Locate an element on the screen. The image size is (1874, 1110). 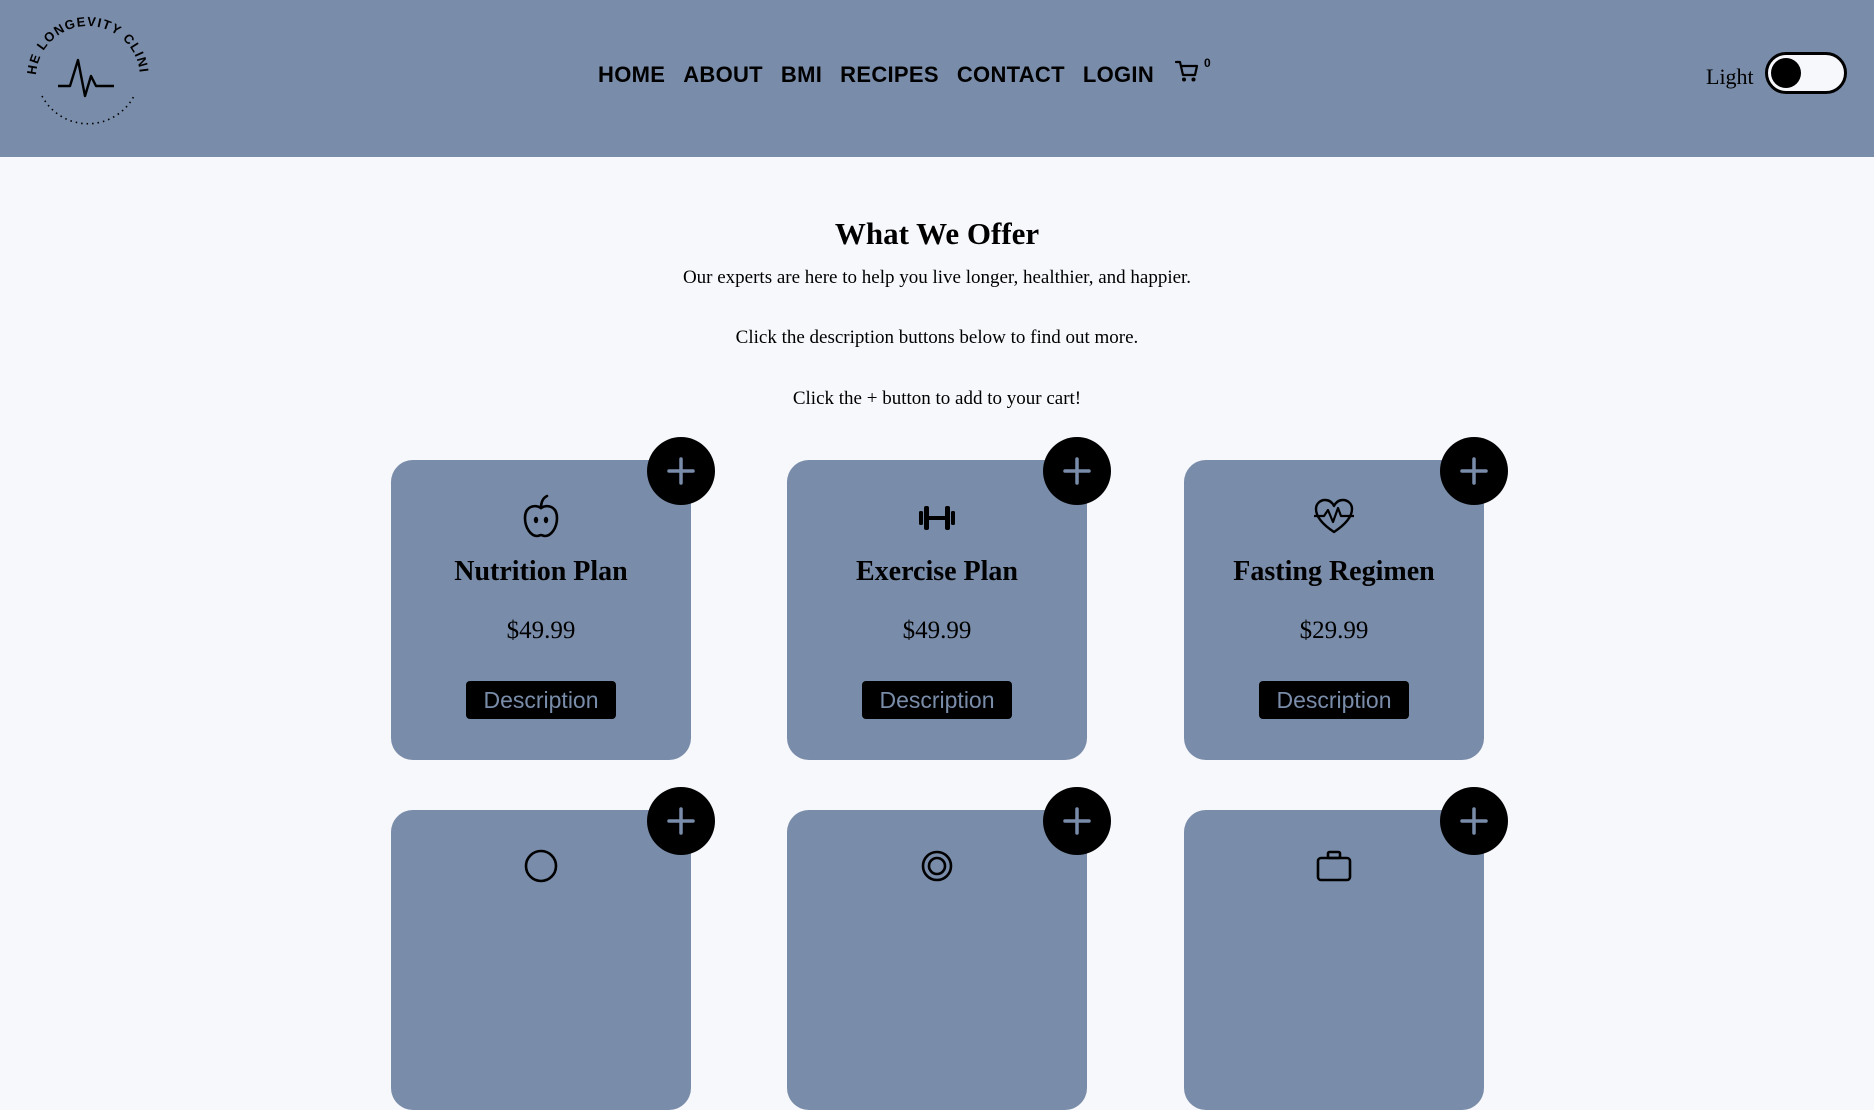
clinic-logo: THE LONGEVITY CLINIC is located at coordinates (88, 76).